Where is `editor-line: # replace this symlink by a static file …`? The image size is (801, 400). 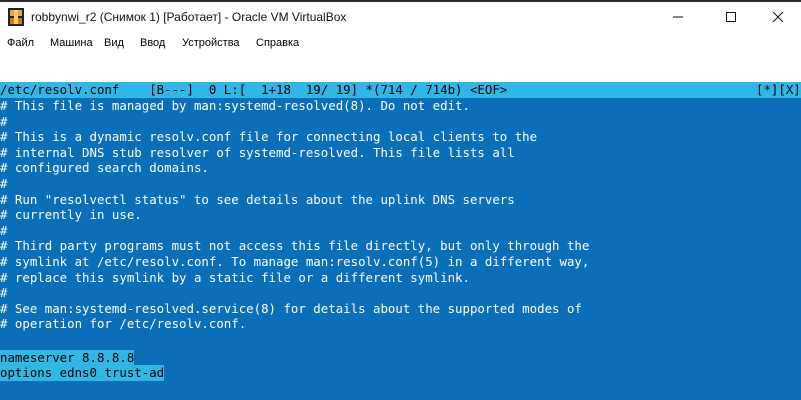
editor-line: # replace this symlink by a static file … is located at coordinates (235, 278).